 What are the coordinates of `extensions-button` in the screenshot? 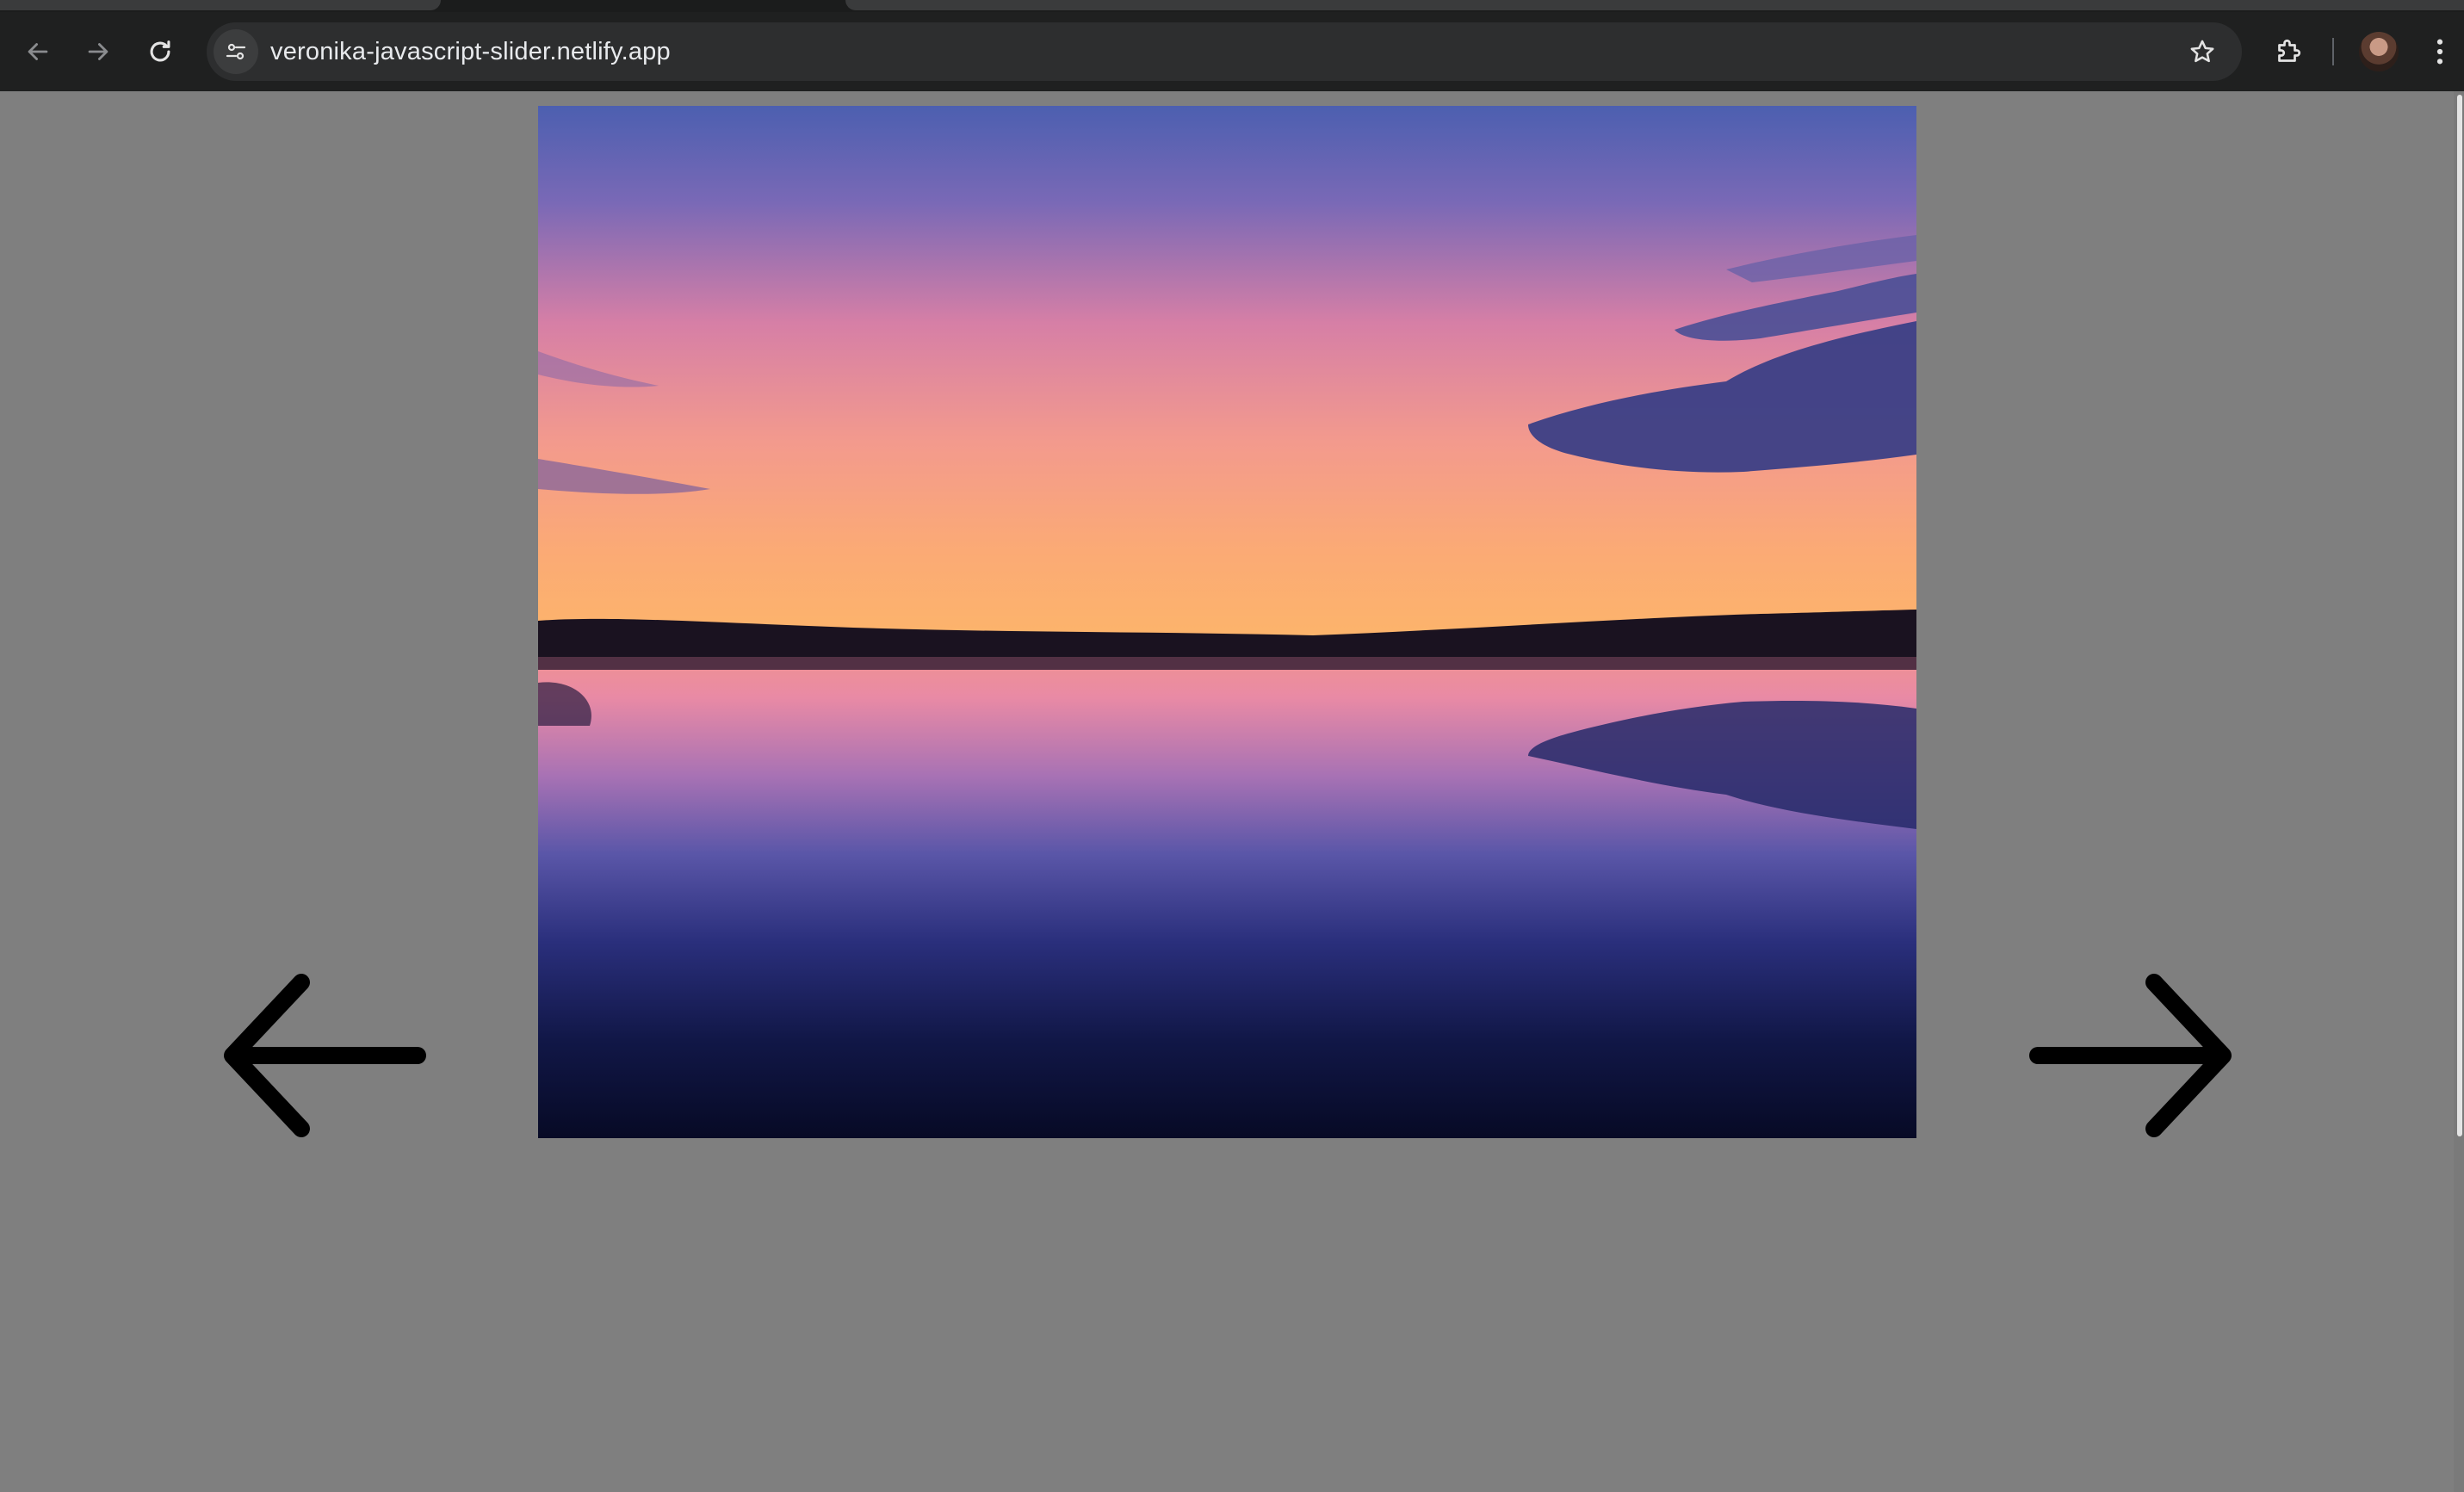 It's located at (2288, 52).